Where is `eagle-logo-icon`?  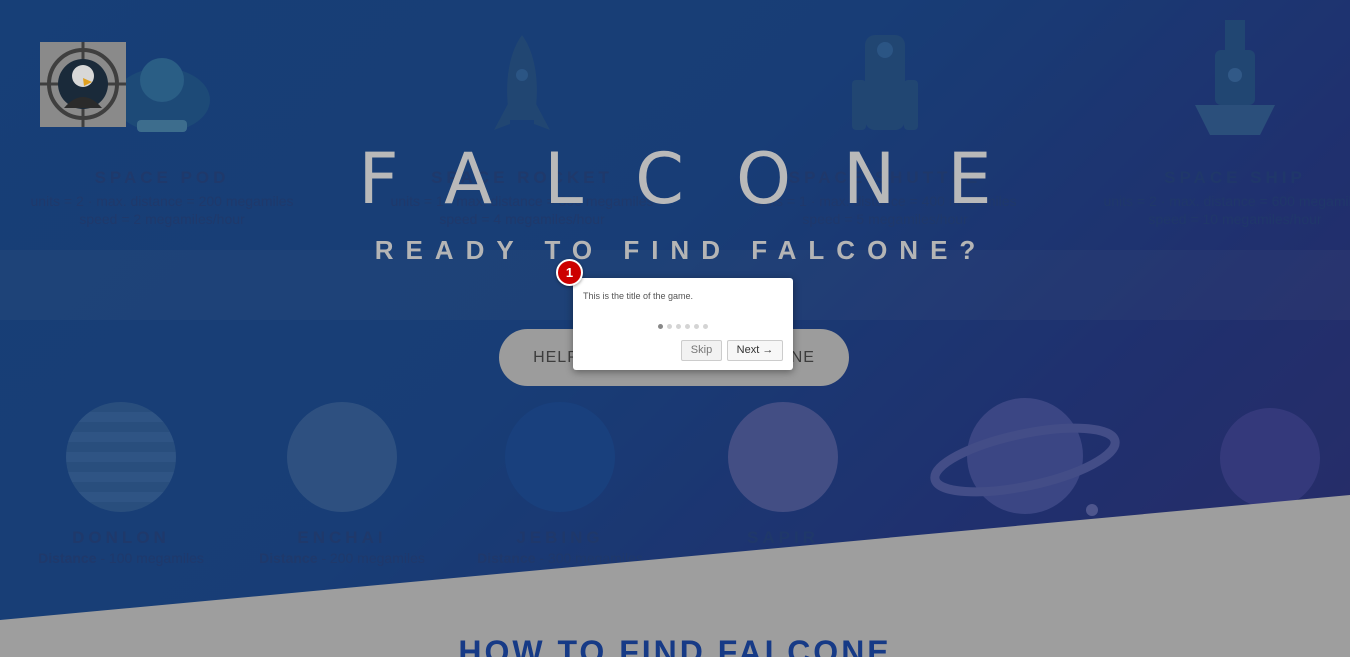 eagle-logo-icon is located at coordinates (83, 84).